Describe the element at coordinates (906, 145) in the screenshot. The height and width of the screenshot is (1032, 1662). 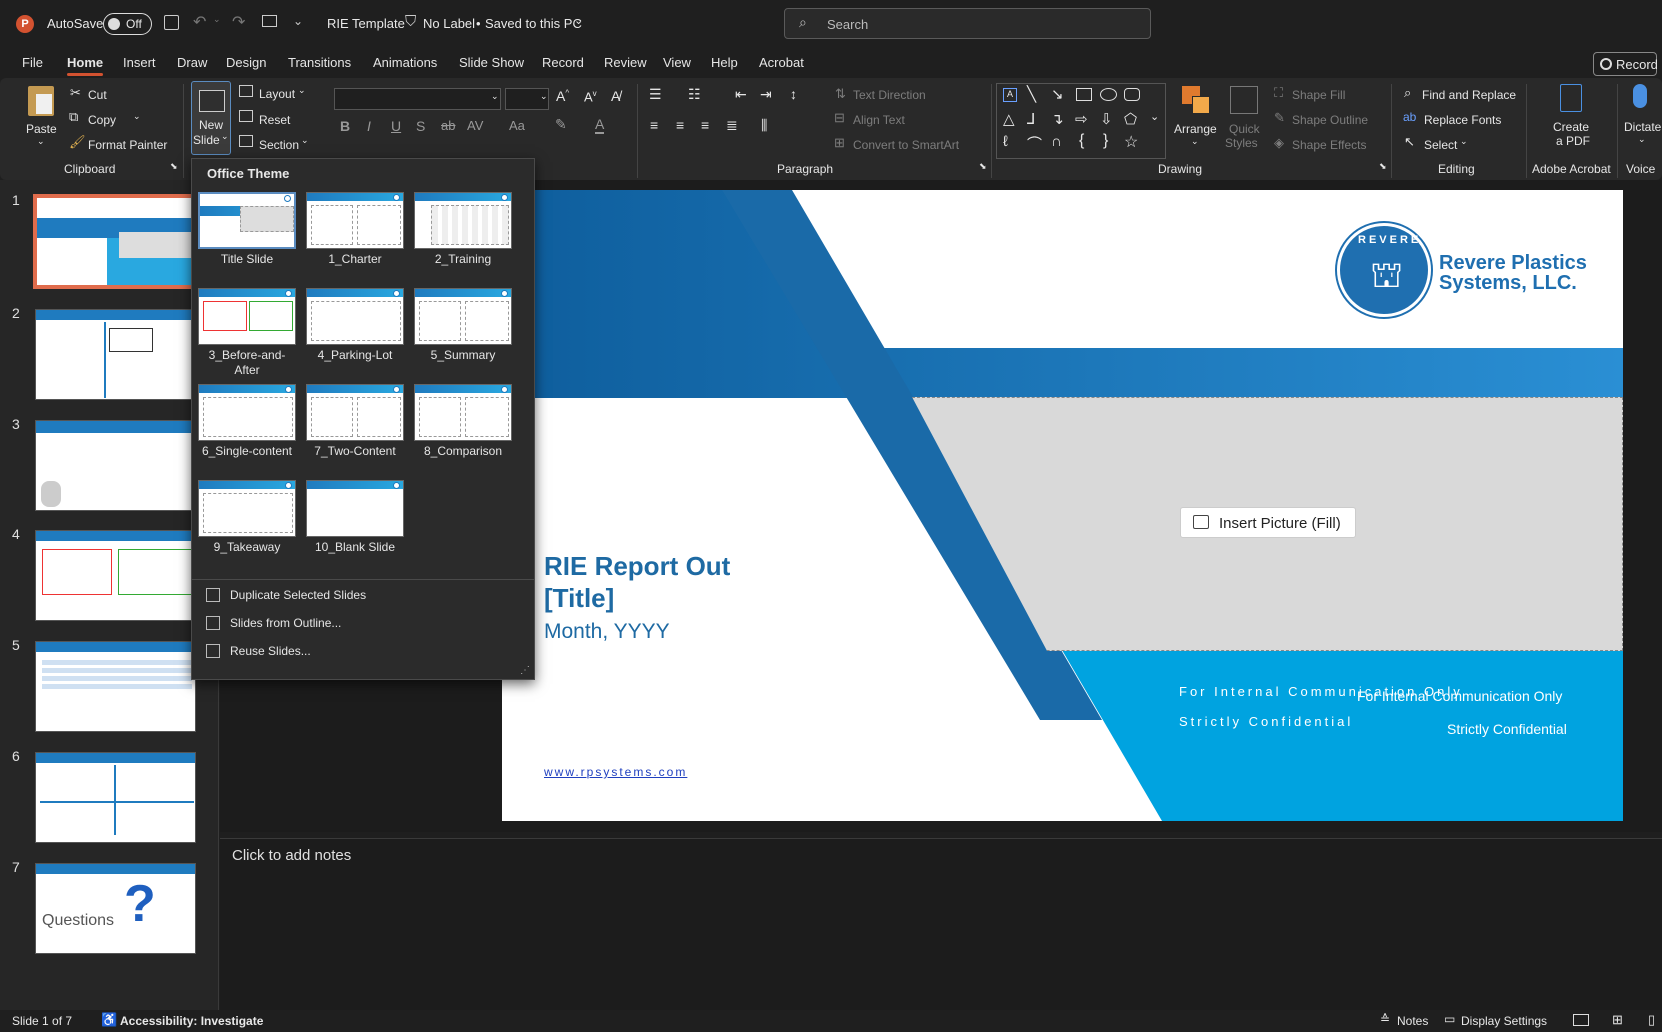
I see `convert-smartart-button: Convert to SmartArt` at that location.